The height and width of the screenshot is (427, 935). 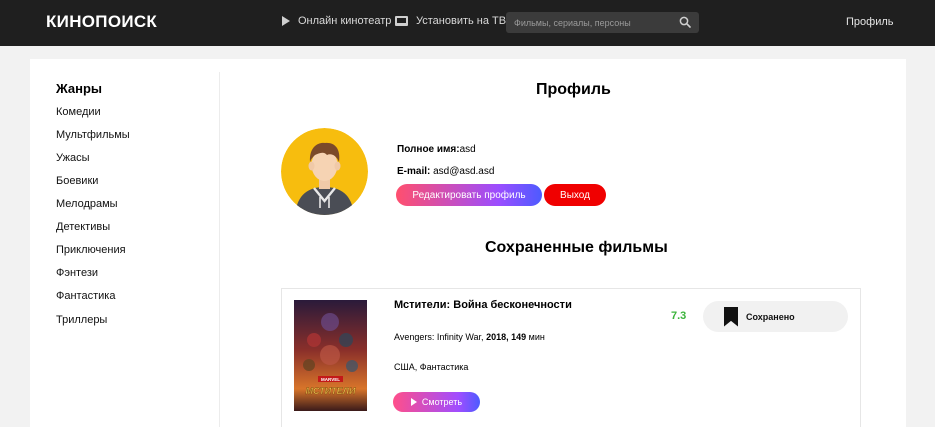 I want to click on full-name-row: Полное имя:asd, so click(x=436, y=149).